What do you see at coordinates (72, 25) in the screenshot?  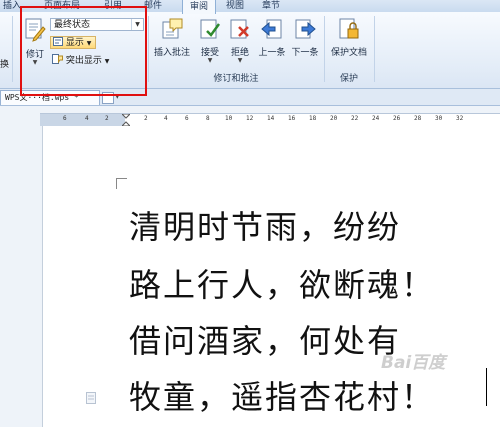 I see `markup-state-value: 最终状态` at bounding box center [72, 25].